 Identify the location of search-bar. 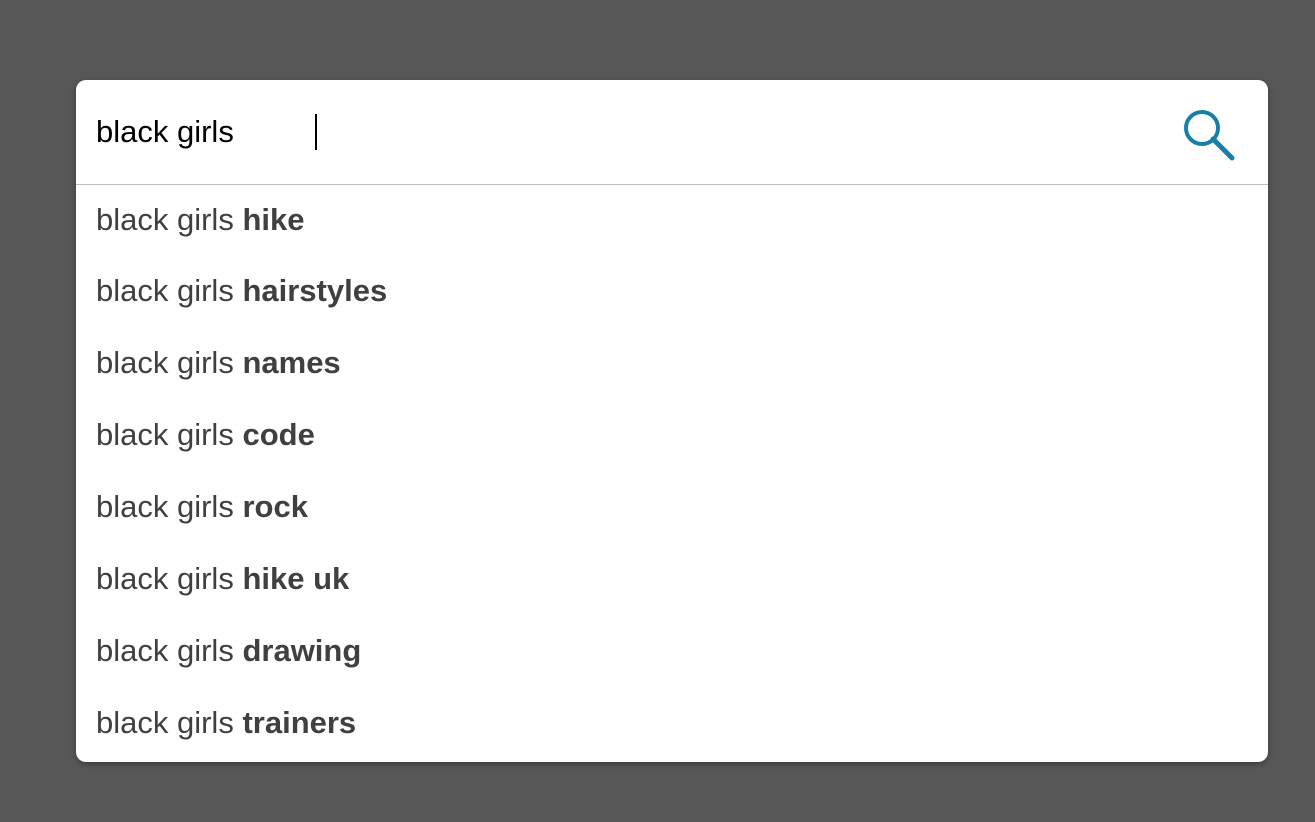
(672, 132).